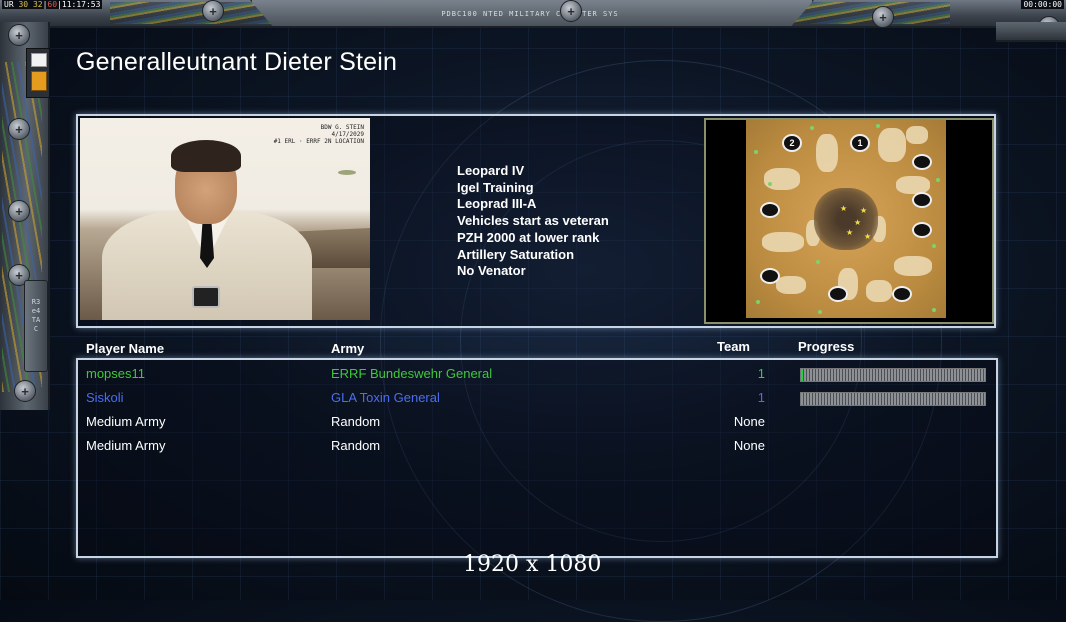  I want to click on rule-item: Leopard IV, so click(491, 170).